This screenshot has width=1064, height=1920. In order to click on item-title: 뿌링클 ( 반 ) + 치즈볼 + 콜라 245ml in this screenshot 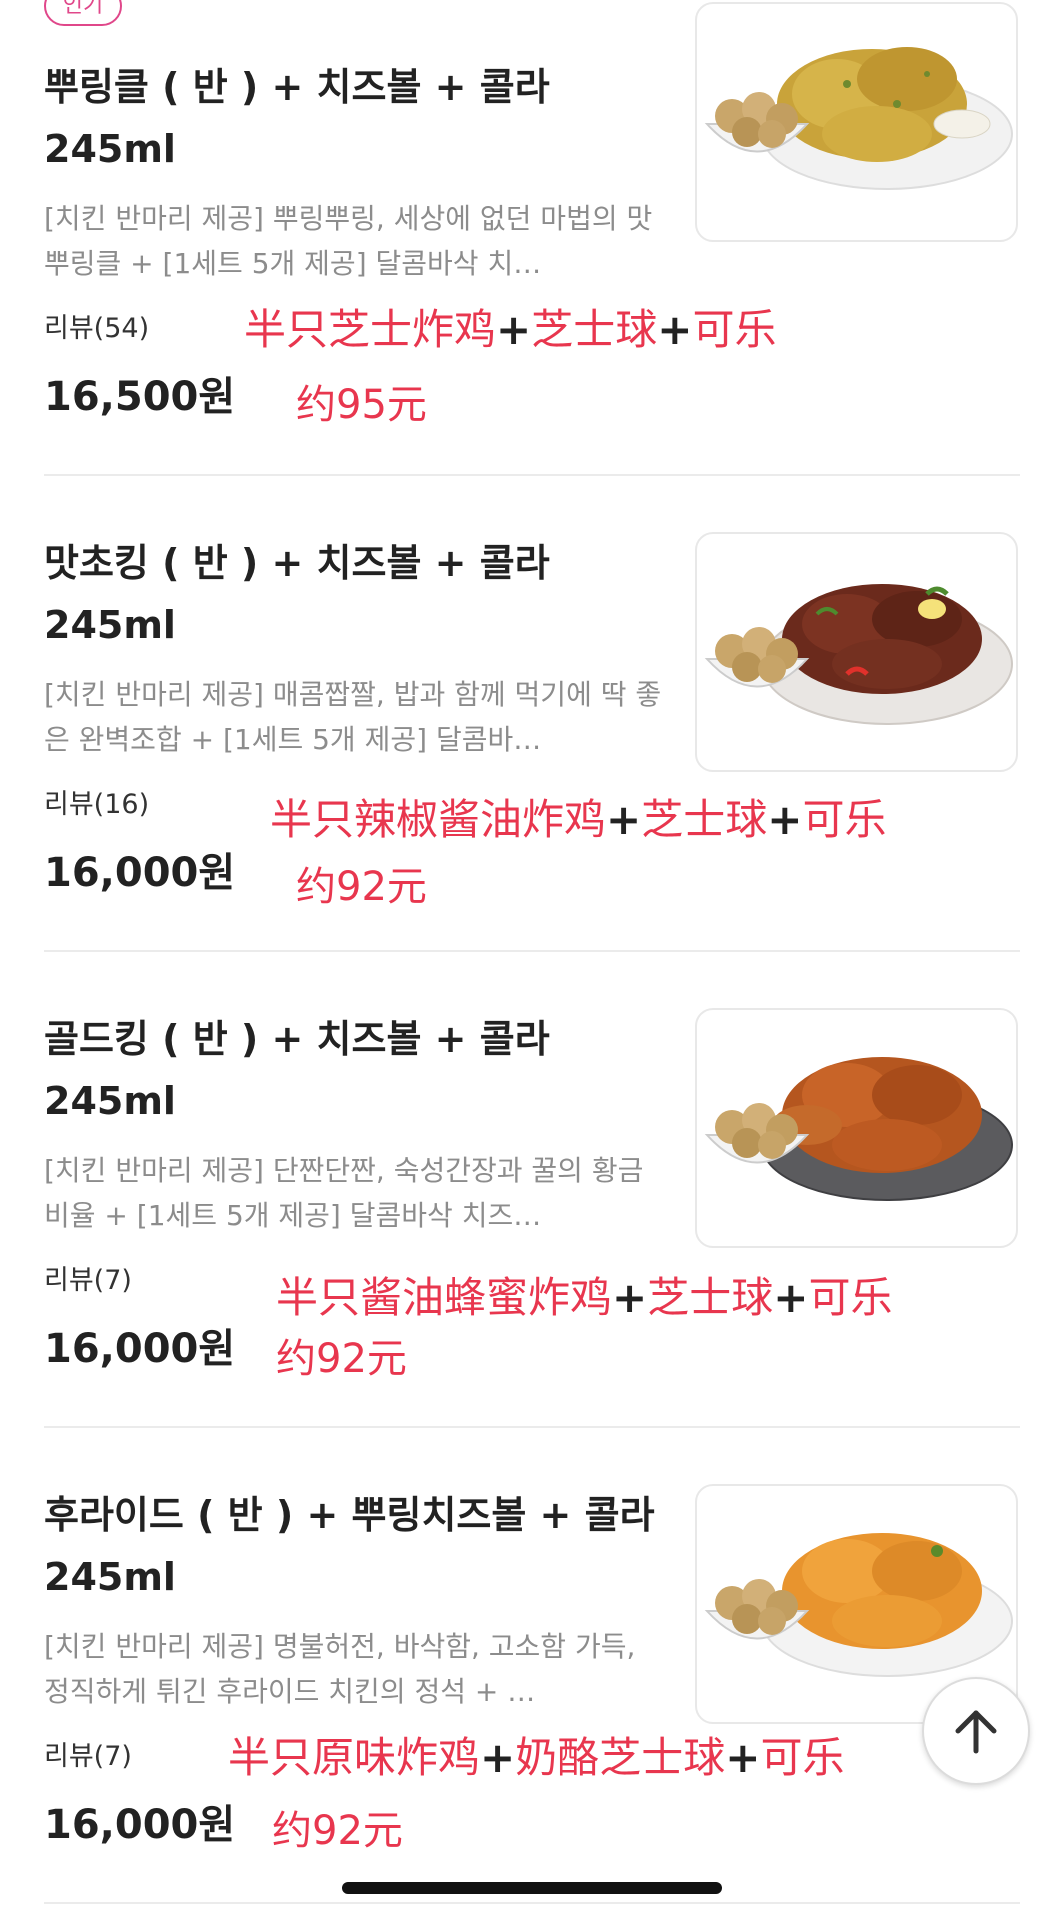, I will do `click(297, 118)`.